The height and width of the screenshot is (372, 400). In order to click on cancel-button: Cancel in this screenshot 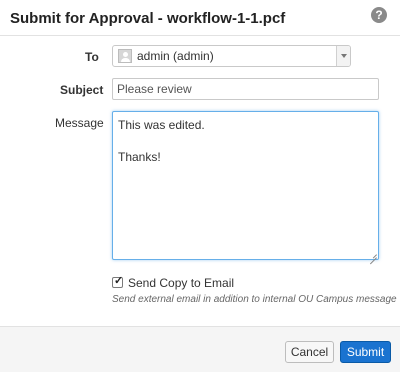, I will do `click(309, 352)`.